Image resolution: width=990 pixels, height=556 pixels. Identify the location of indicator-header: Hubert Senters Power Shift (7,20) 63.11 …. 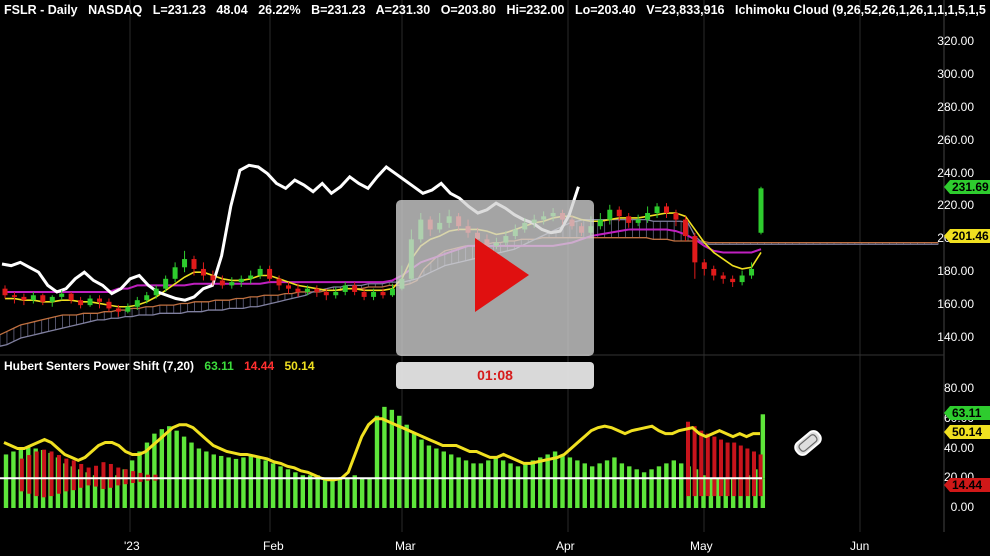
(163, 366).